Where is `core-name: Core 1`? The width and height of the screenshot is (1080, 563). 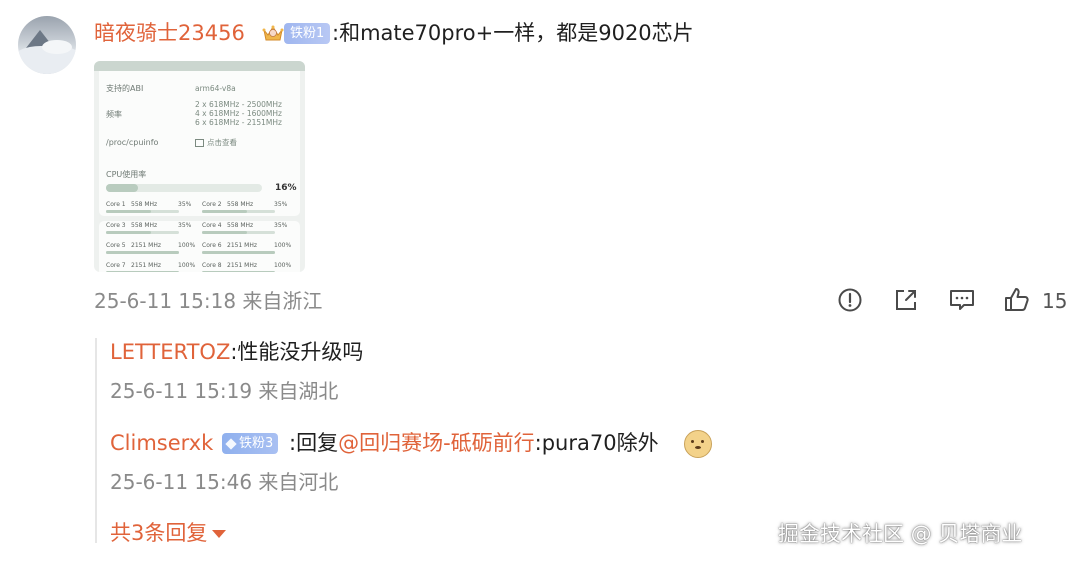
core-name: Core 1 is located at coordinates (116, 204).